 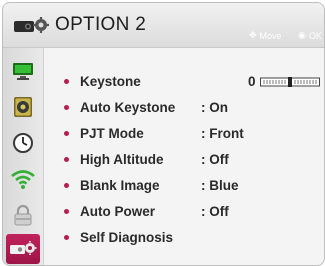 I want to click on menu-item-auto-keystone: Auto Keystone : On, so click(x=184, y=109).